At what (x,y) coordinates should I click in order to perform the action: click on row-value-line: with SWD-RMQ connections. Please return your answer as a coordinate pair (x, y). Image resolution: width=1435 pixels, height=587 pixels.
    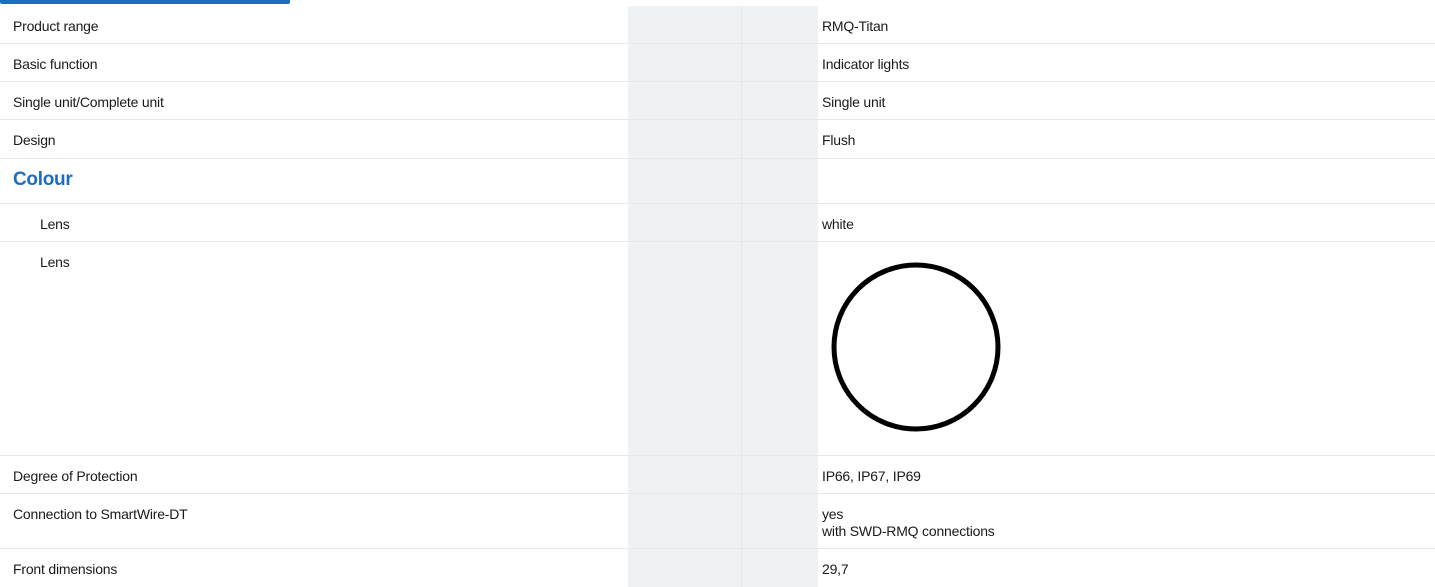
    Looking at the image, I should click on (908, 531).